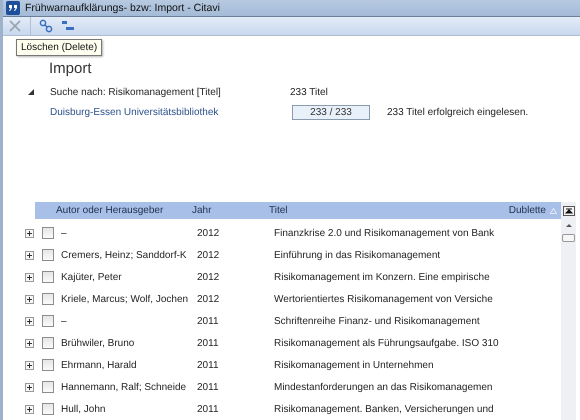 Image resolution: width=580 pixels, height=420 pixels. Describe the element at coordinates (59, 47) in the screenshot. I see `tooltip: Löschen (Delete)` at that location.